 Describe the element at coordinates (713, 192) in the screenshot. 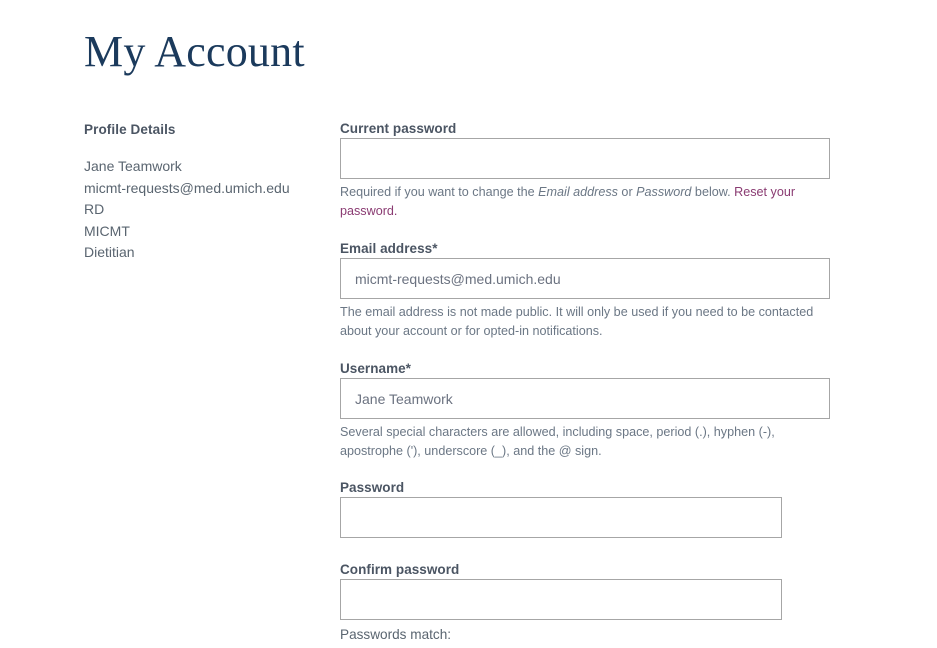

I see `current-password-help-suffix: below.` at that location.